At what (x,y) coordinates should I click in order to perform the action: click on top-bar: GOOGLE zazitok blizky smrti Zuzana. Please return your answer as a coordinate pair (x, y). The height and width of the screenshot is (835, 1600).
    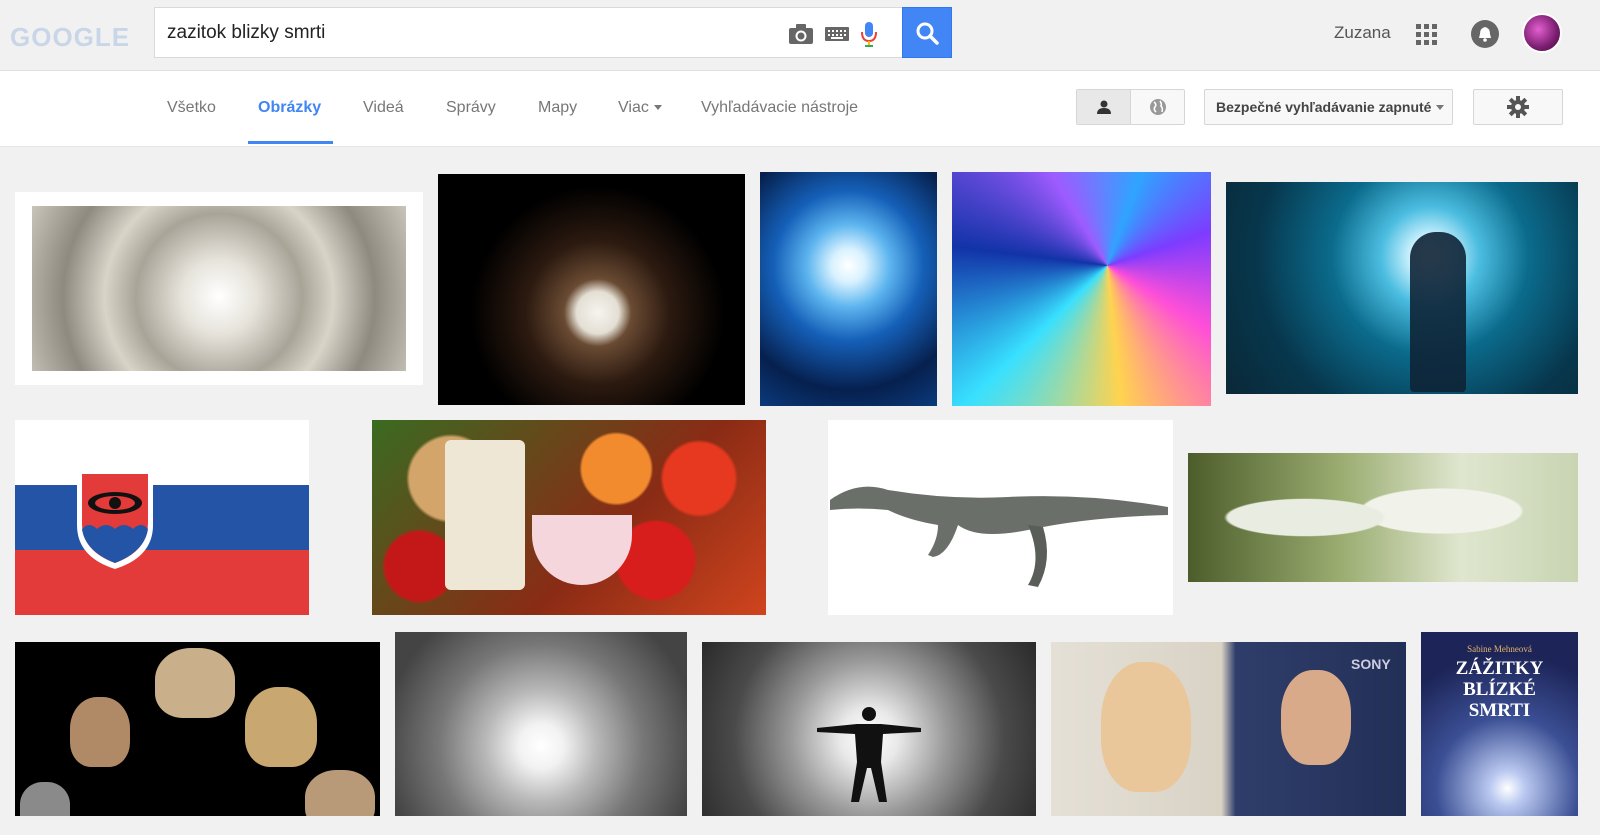
    Looking at the image, I should click on (800, 35).